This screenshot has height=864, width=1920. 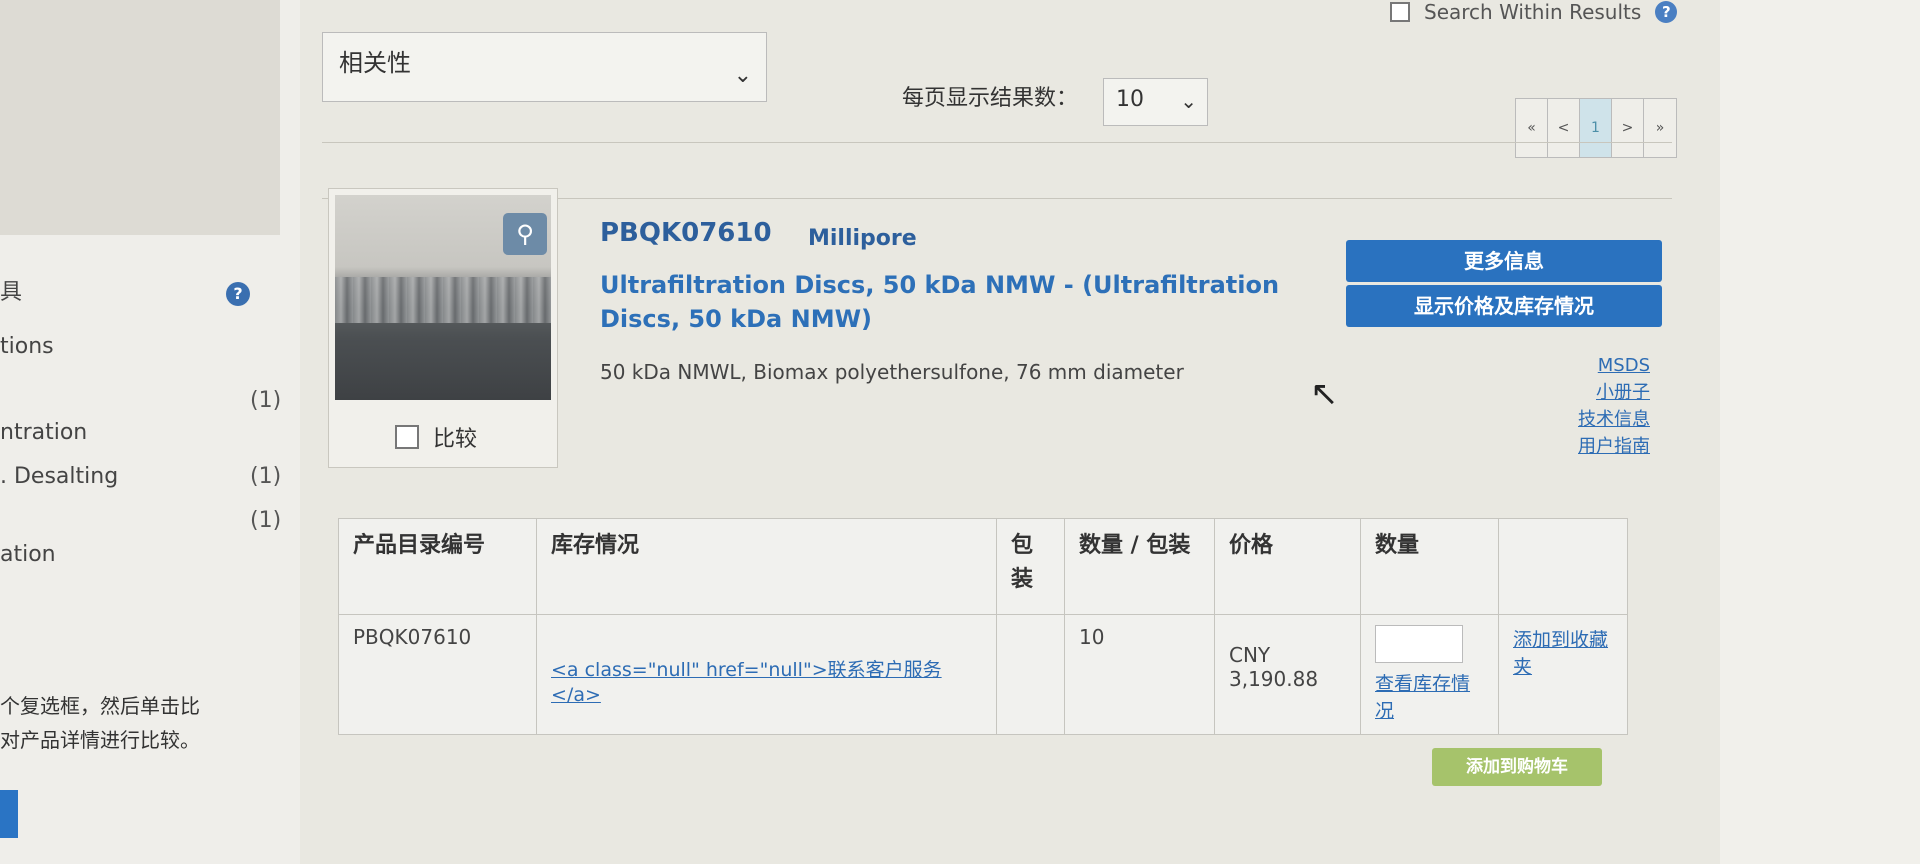 What do you see at coordinates (43, 432) in the screenshot?
I see `facet-label-3: ntration` at bounding box center [43, 432].